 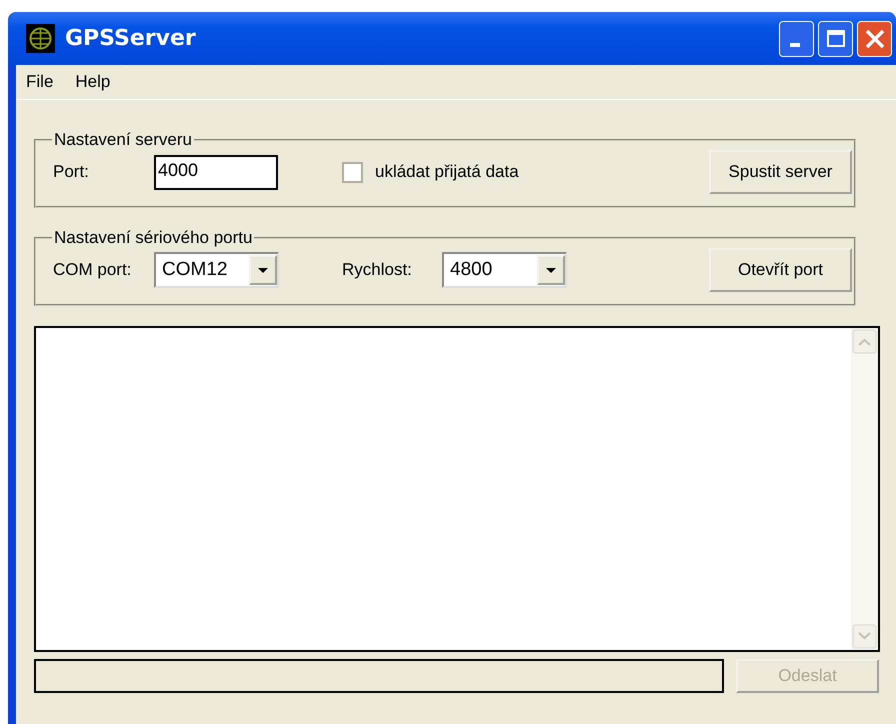 I want to click on speed-label: Rychlost:, so click(x=377, y=270).